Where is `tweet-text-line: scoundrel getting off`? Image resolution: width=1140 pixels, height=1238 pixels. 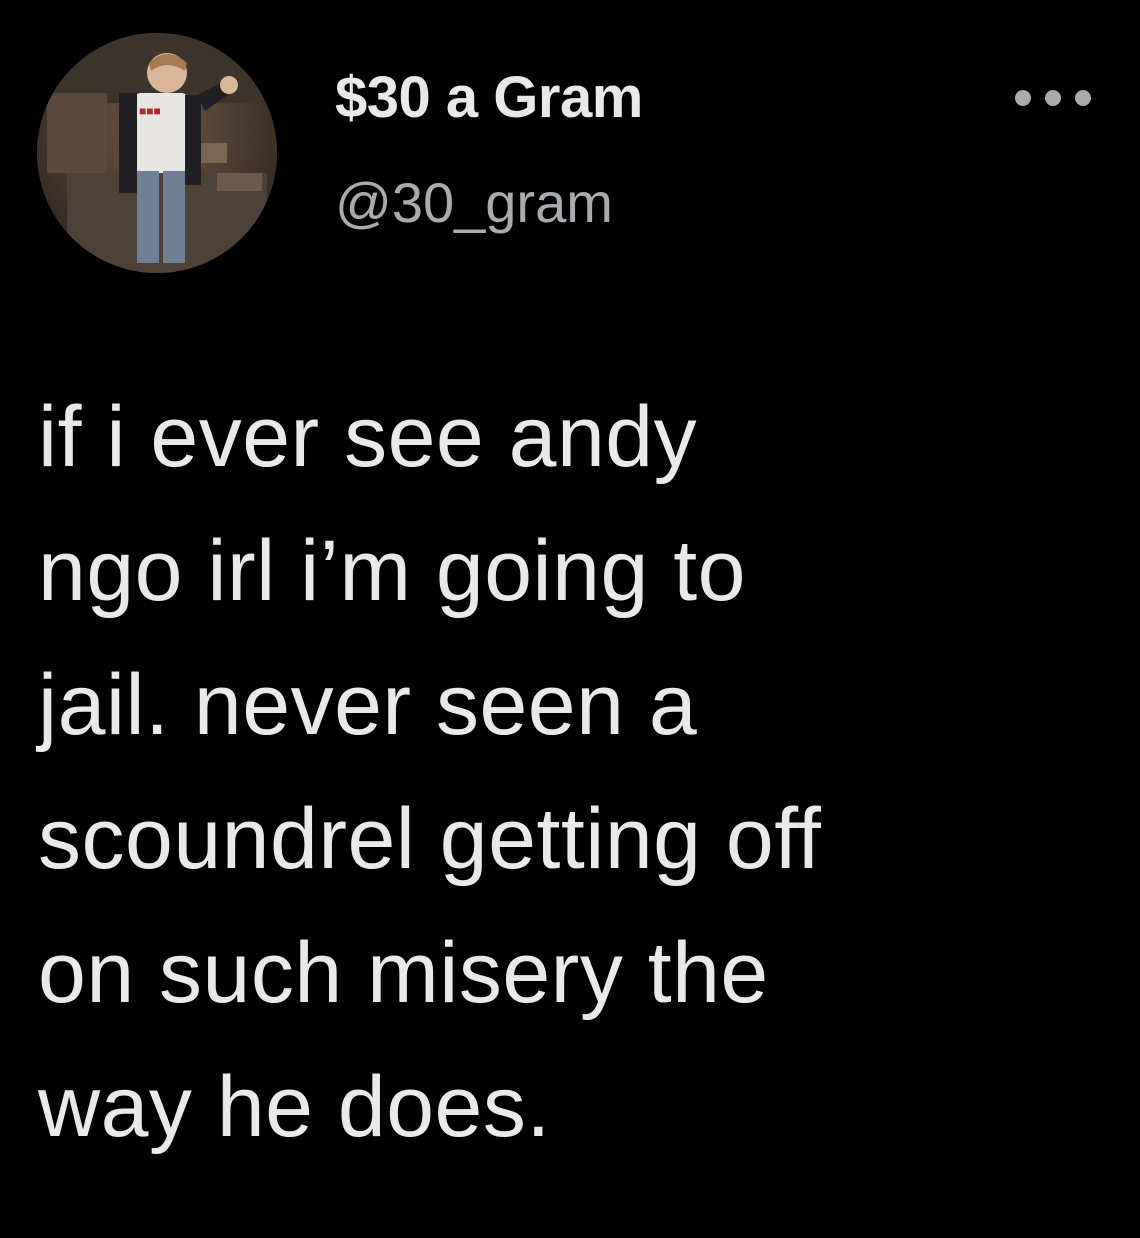 tweet-text-line: scoundrel getting off is located at coordinates (430, 839).